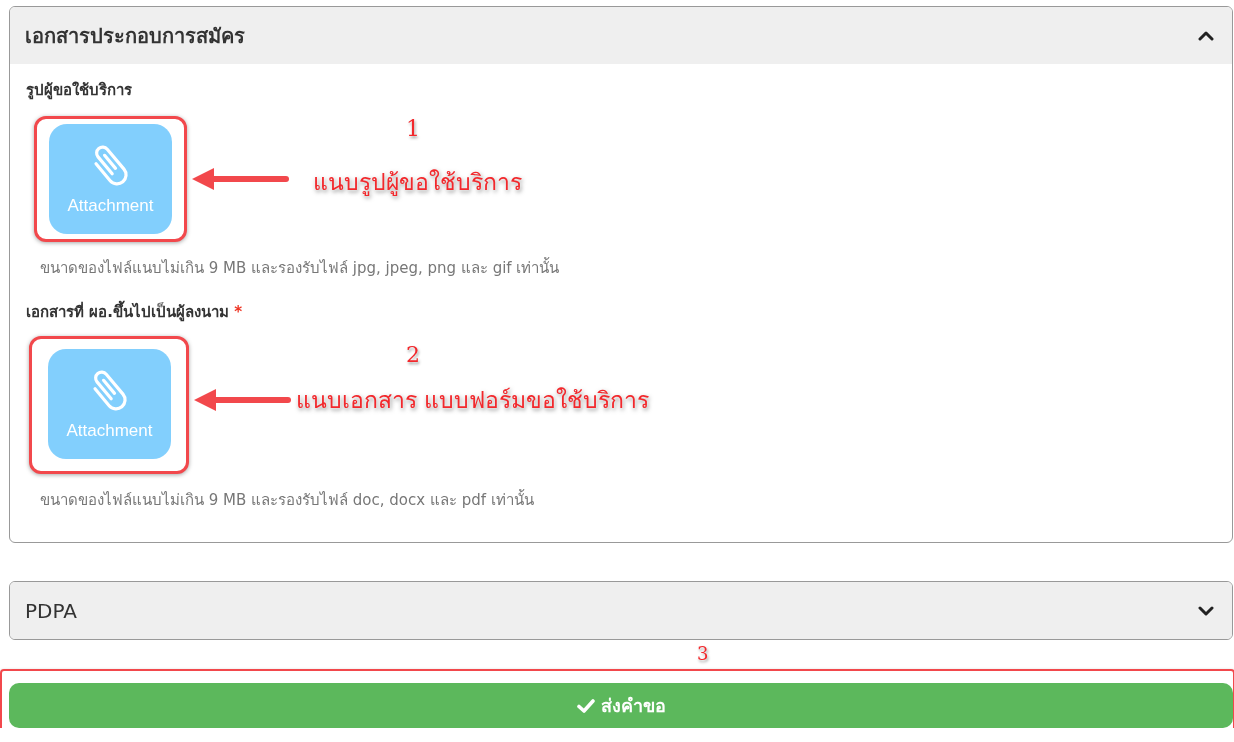  What do you see at coordinates (621, 35) in the screenshot?
I see `accordion-header: เอกสารประกอบการสมัคร` at bounding box center [621, 35].